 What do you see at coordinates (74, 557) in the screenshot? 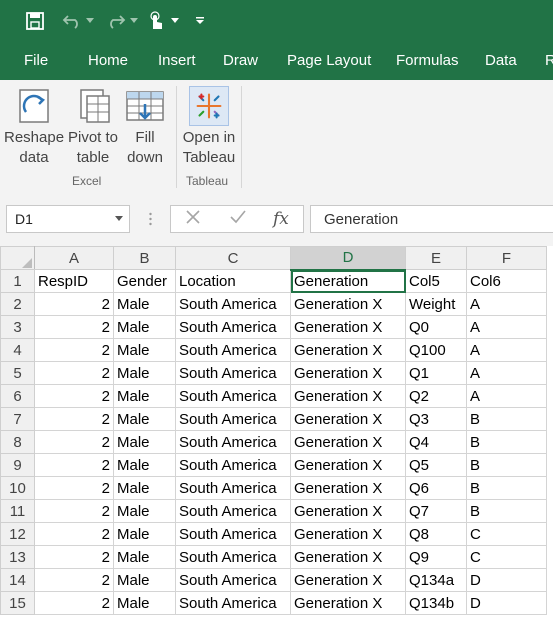
I see `cell-a13: 2` at bounding box center [74, 557].